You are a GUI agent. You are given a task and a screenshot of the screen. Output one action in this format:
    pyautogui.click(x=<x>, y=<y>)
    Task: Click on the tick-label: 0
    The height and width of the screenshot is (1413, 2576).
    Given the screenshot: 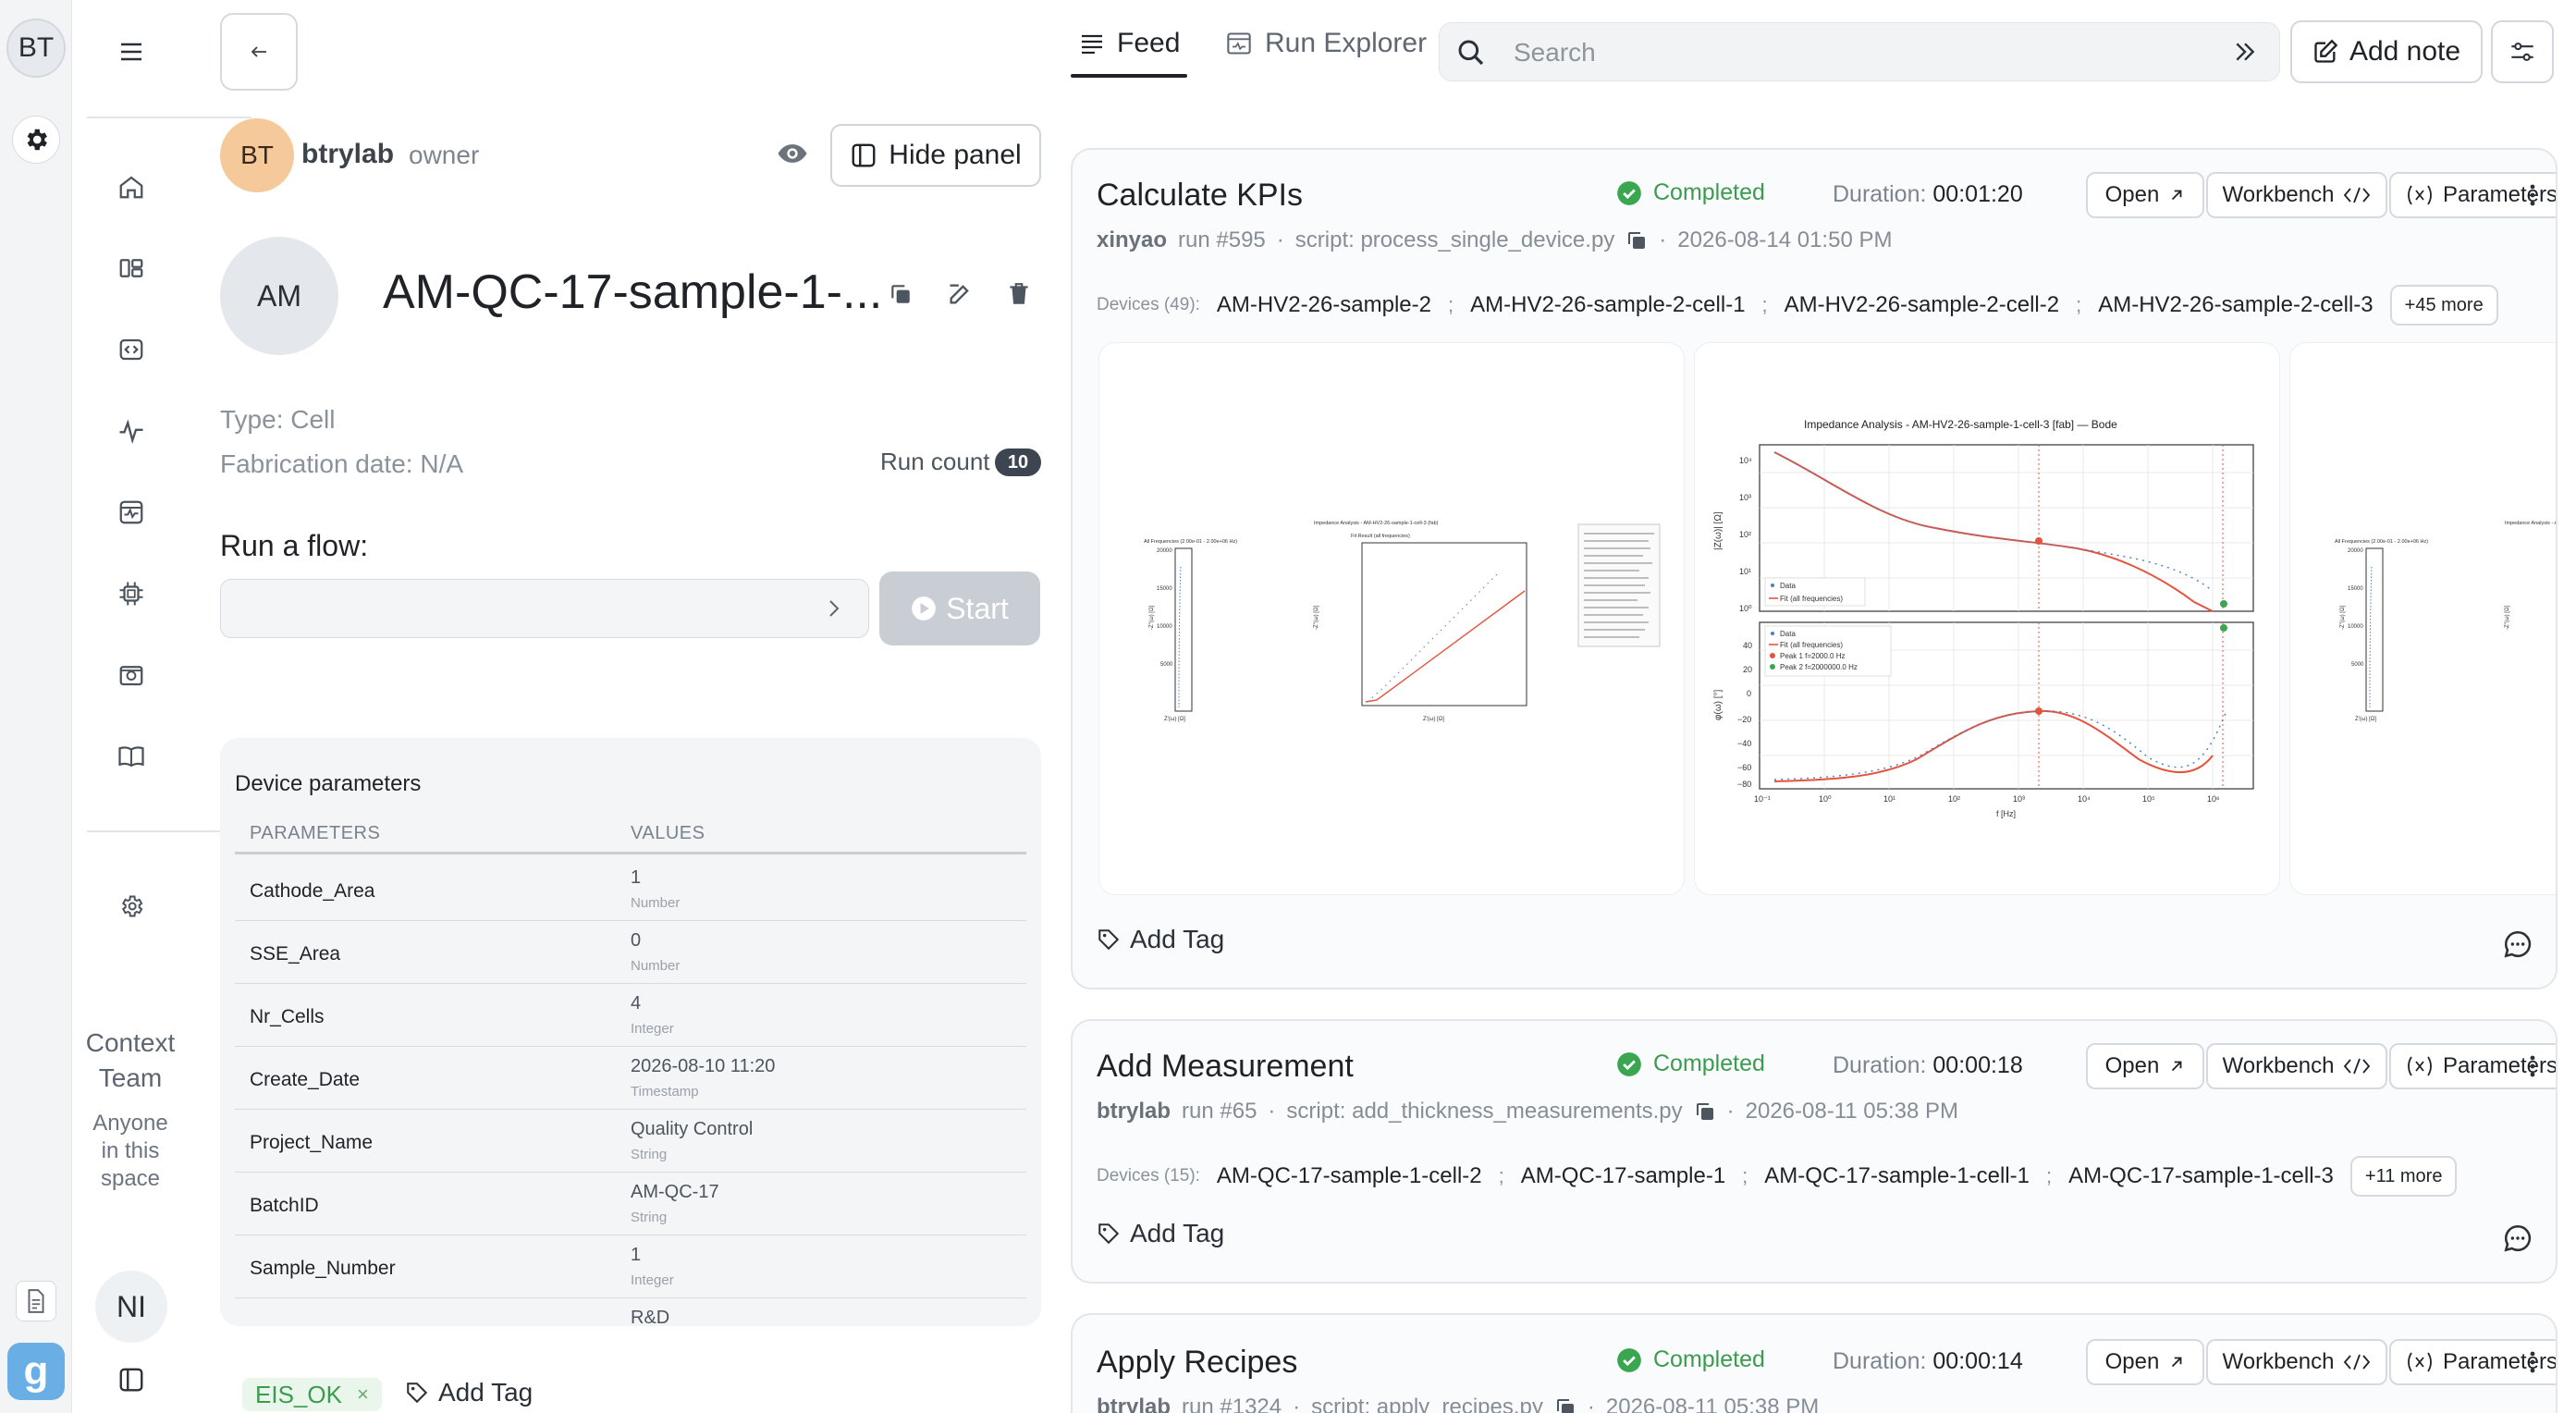 What is the action you would take?
    pyautogui.click(x=1749, y=693)
    